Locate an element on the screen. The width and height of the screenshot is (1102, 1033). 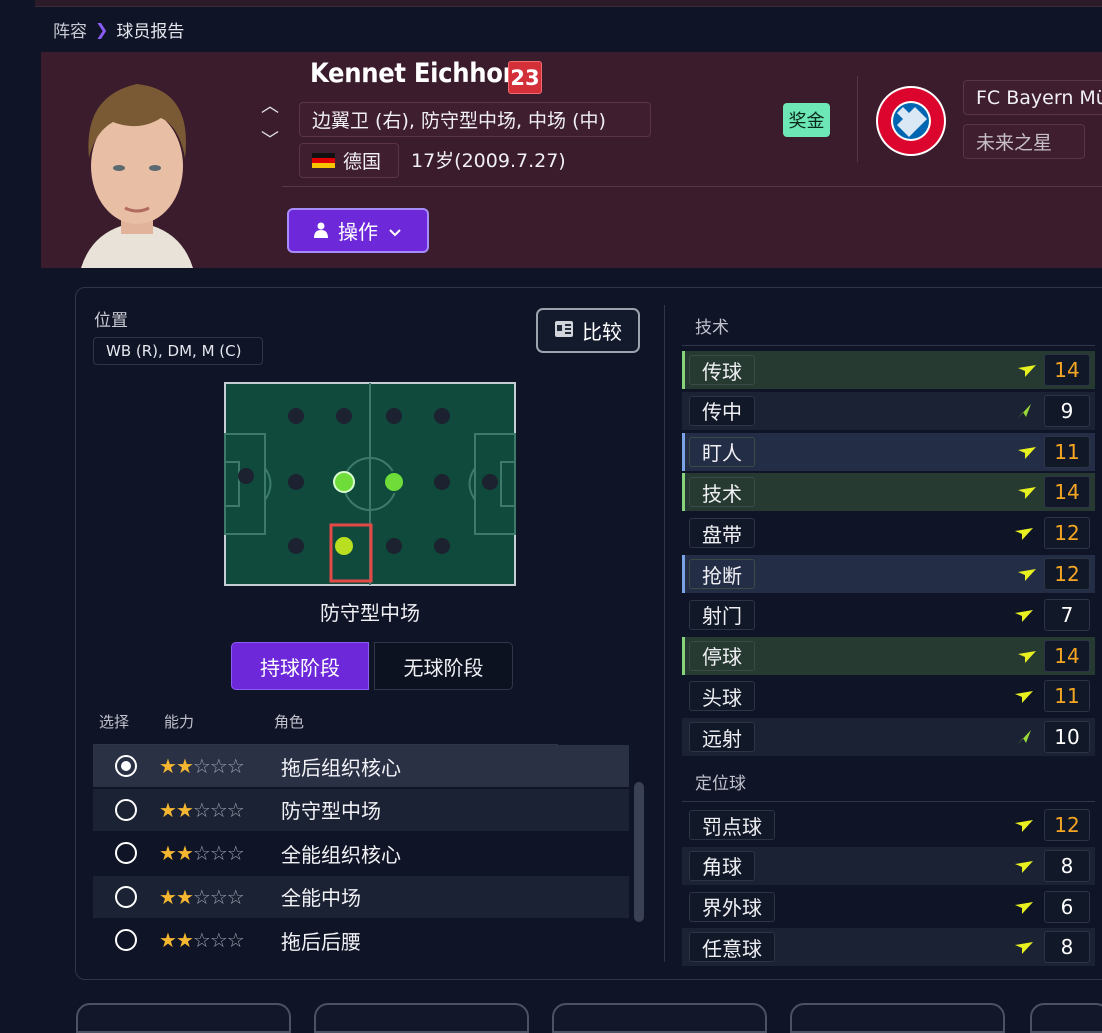
club-status-tag: 未来之星 is located at coordinates (1024, 141).